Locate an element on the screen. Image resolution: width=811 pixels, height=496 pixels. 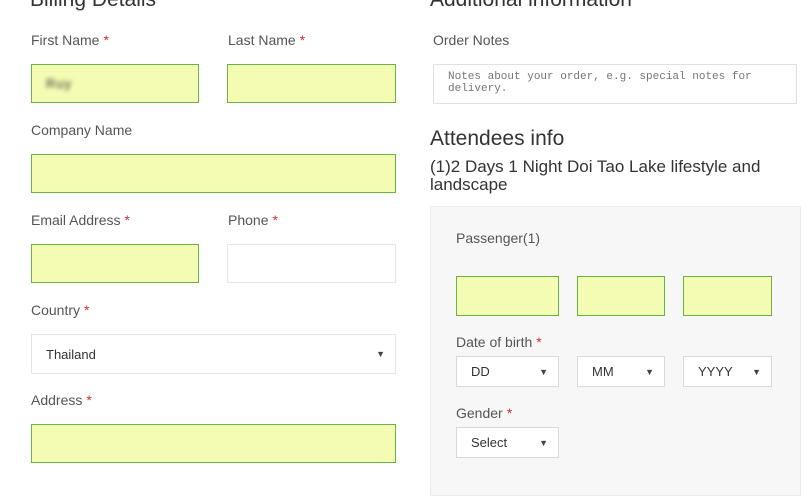
email-label-text: Email Address is located at coordinates (76, 220).